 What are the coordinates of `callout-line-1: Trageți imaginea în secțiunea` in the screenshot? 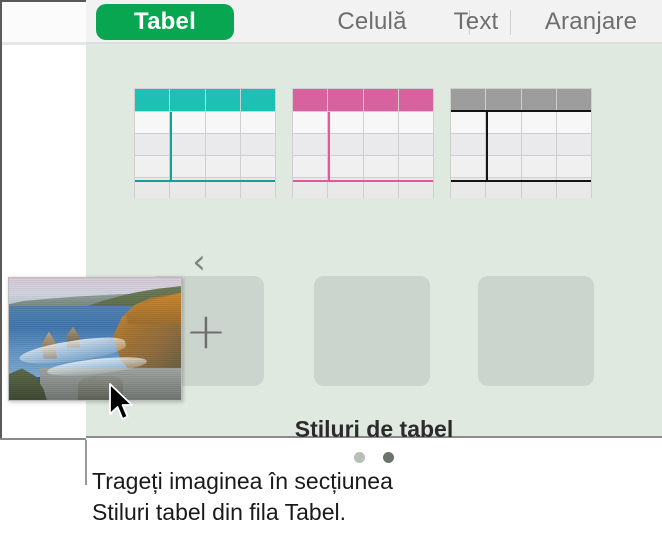 It's located at (242, 481).